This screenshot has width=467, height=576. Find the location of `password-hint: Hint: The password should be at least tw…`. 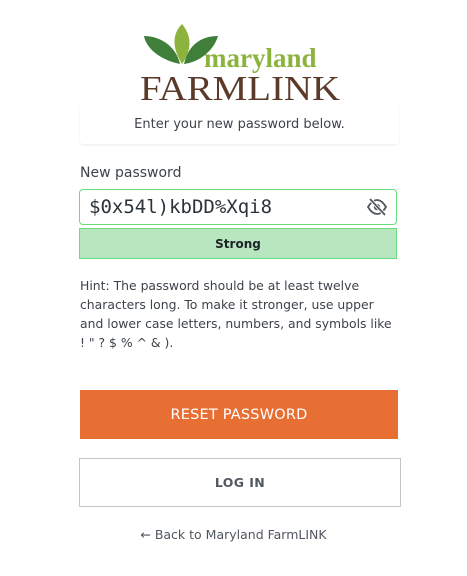

password-hint: Hint: The password should be at least tw… is located at coordinates (236, 314).